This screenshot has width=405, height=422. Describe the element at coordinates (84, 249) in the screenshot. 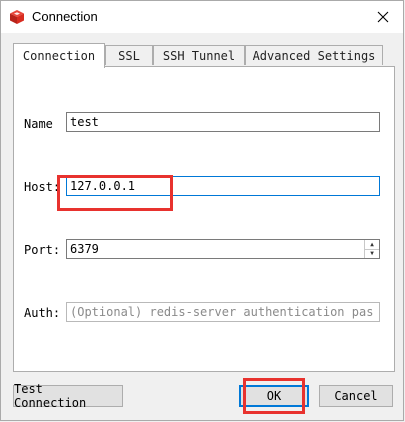

I see `port-value: 6379` at that location.